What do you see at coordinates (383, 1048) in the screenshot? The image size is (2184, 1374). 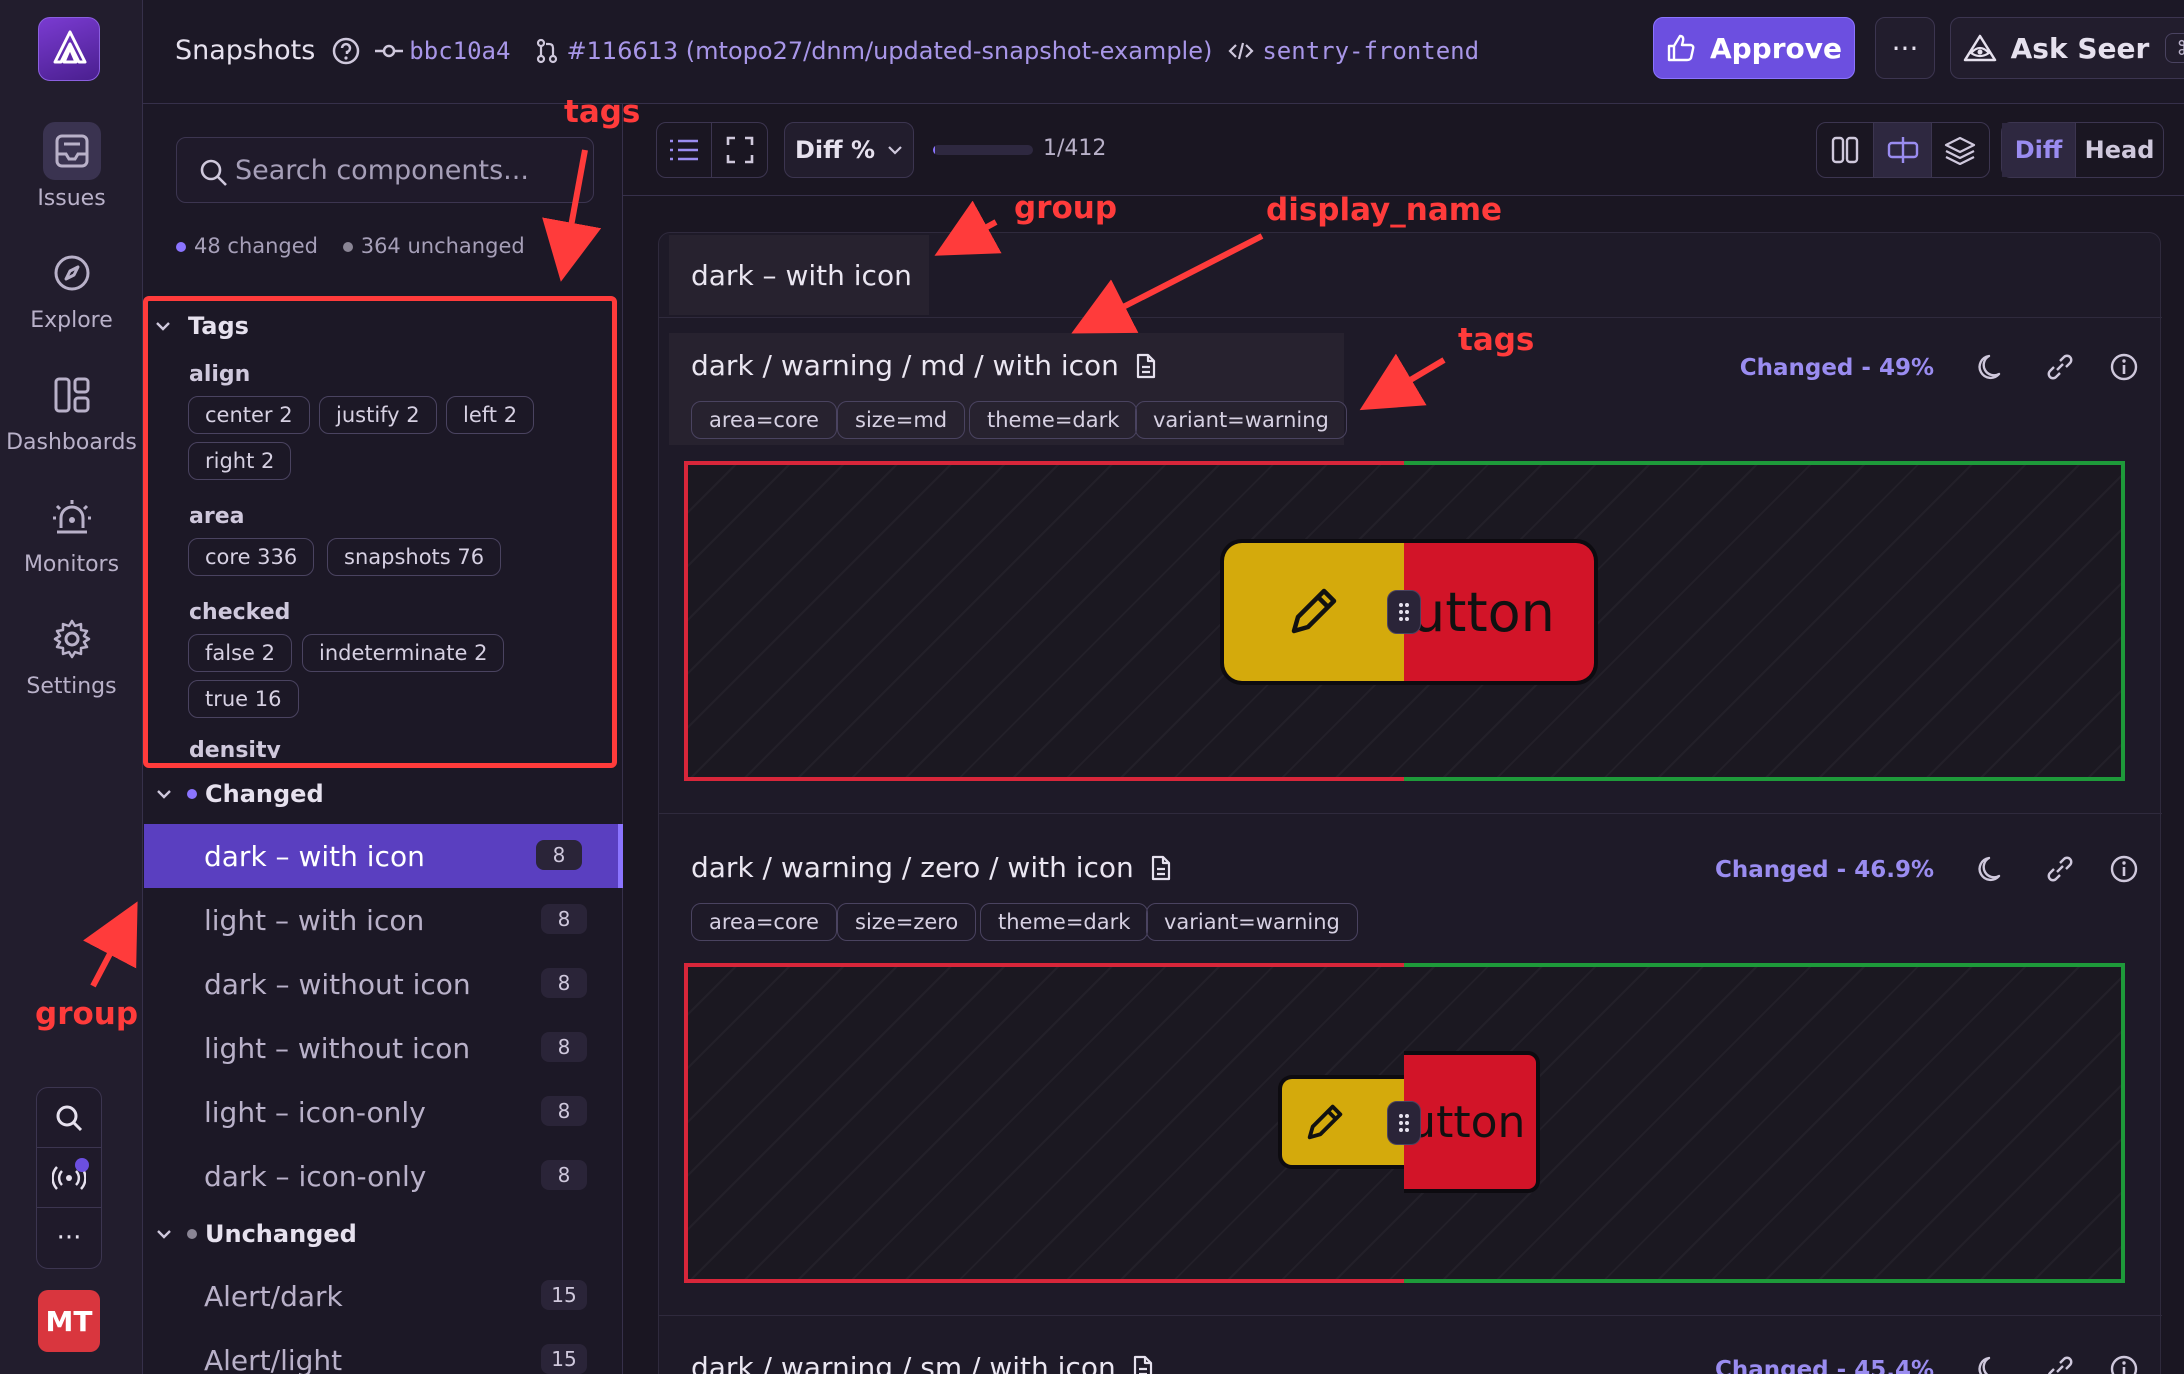 I see `group-item: light – without icon 8` at bounding box center [383, 1048].